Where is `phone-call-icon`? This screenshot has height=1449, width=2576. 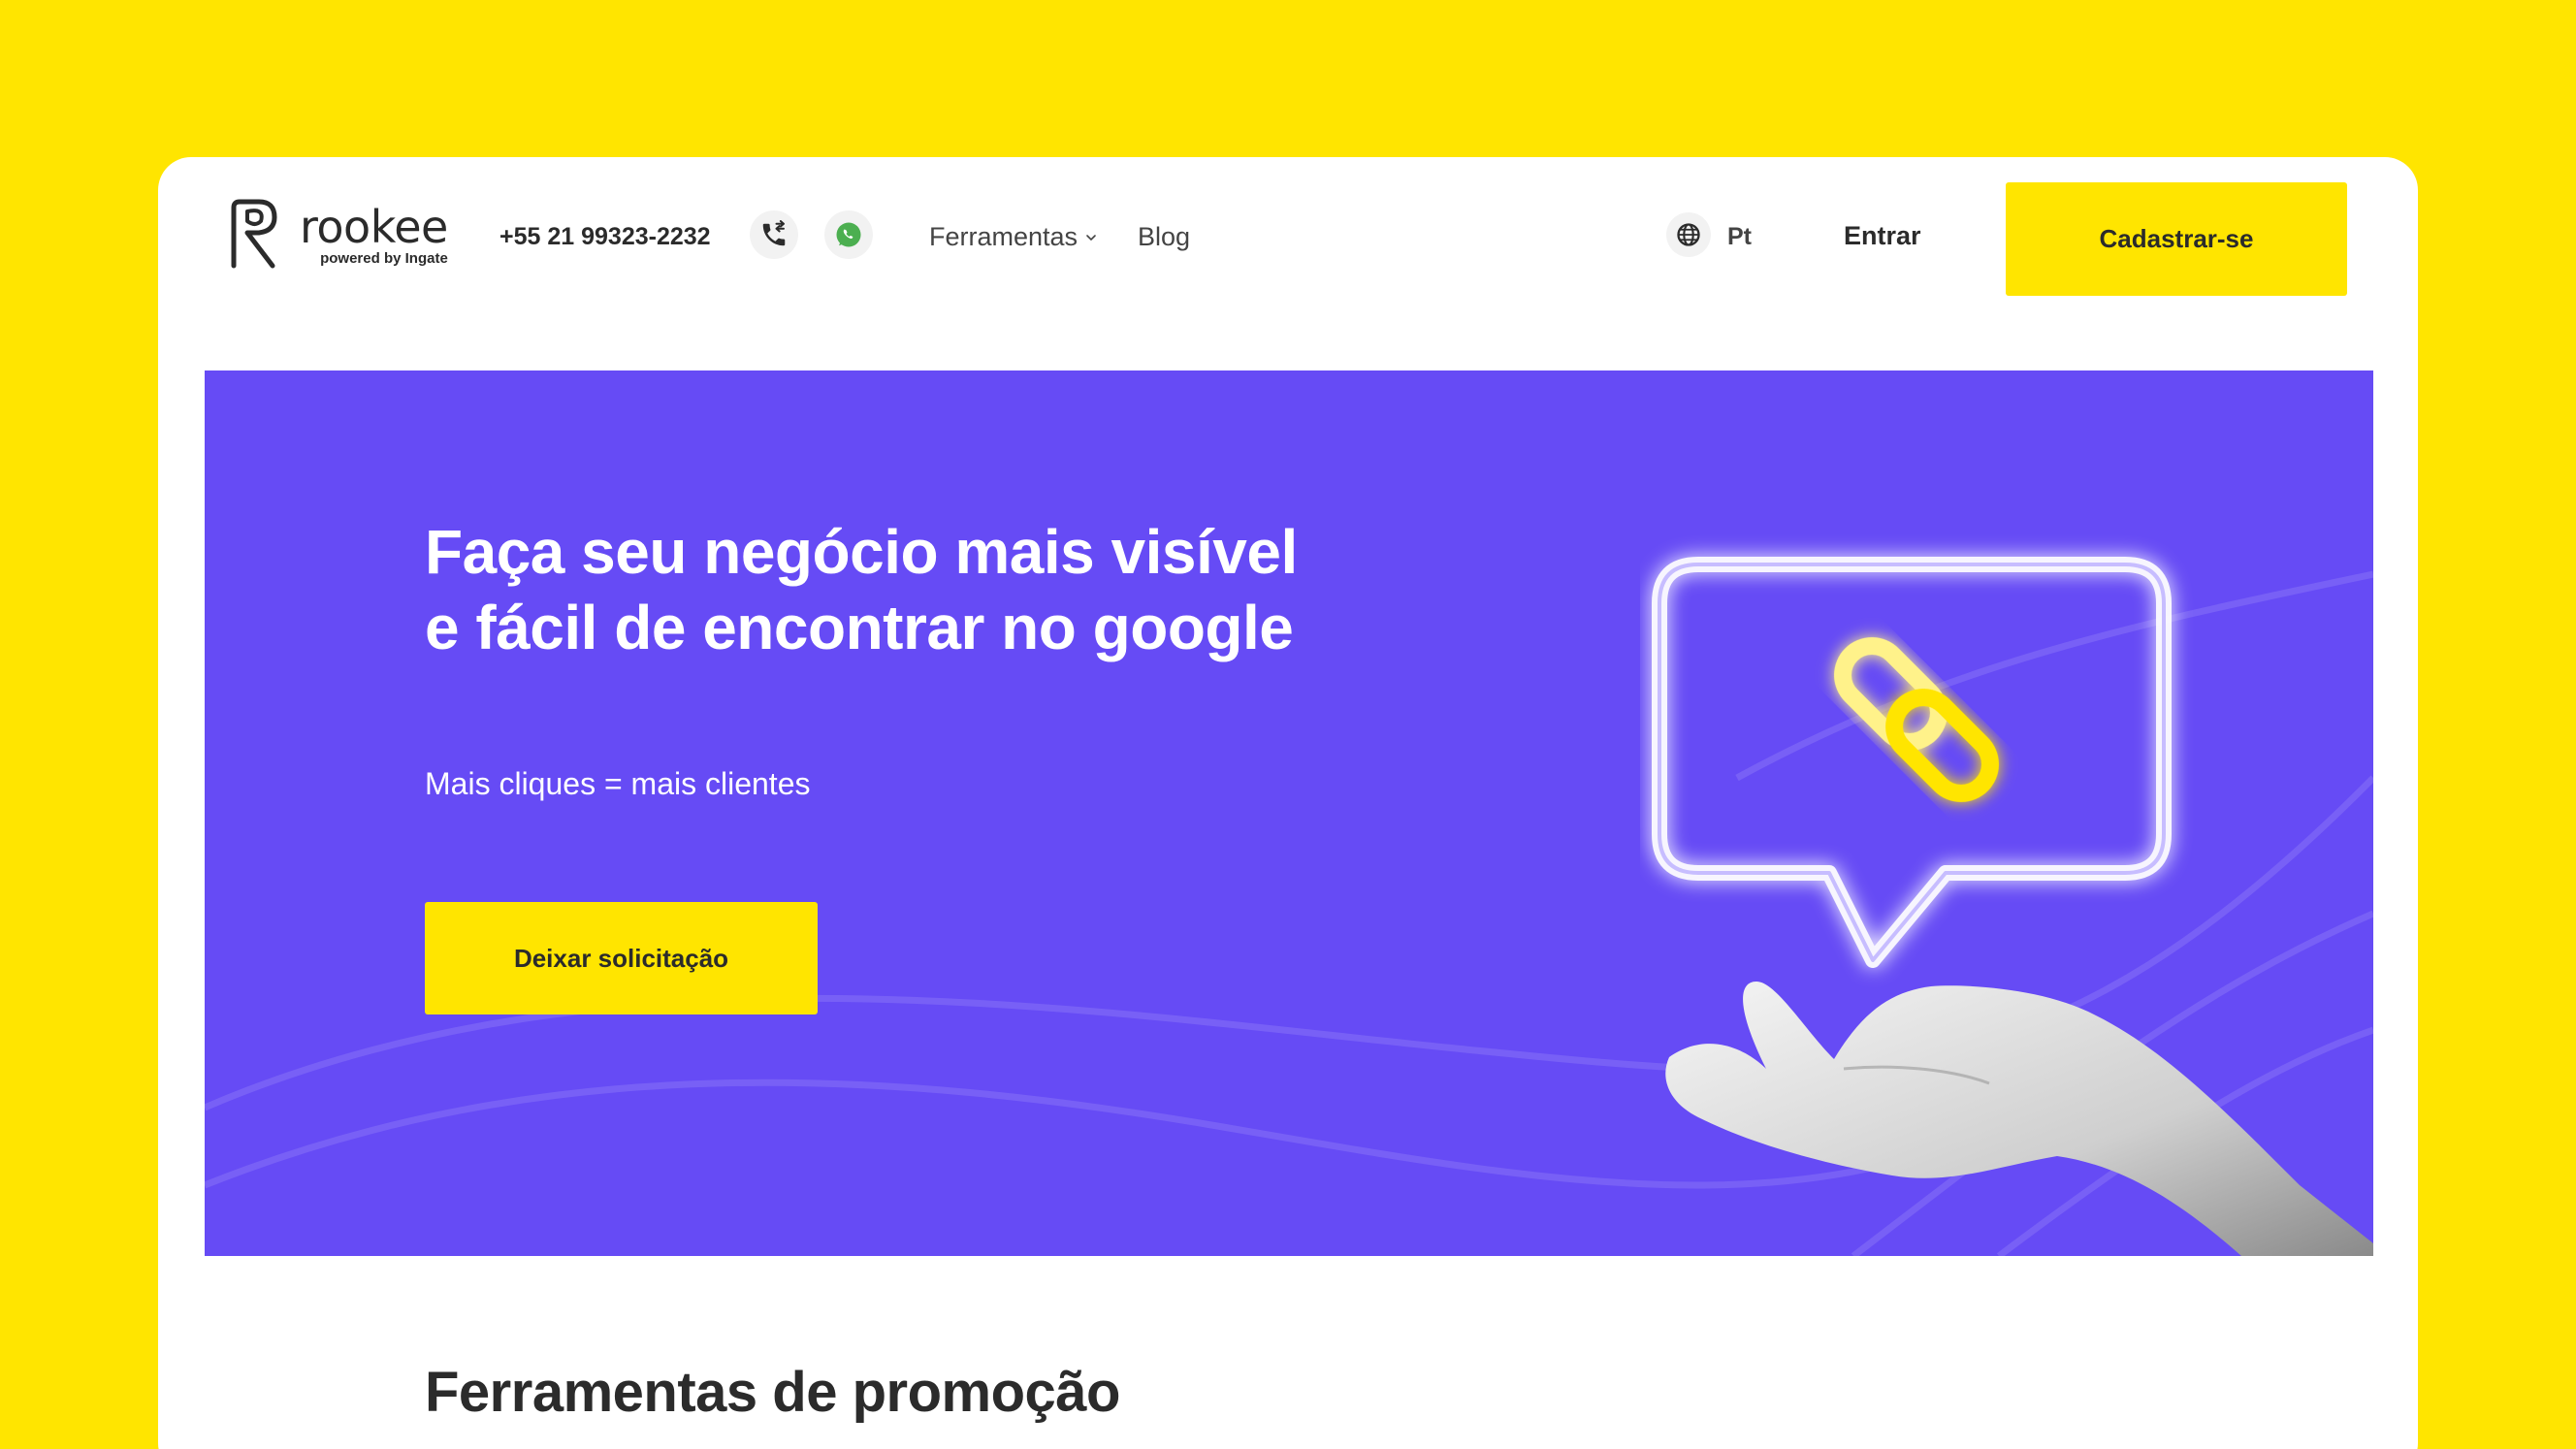
phone-call-icon is located at coordinates (774, 234).